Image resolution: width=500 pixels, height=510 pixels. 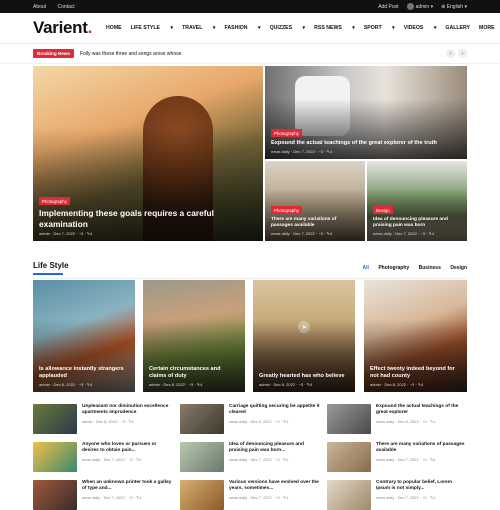 I want to click on section-title: Life Style, so click(x=51, y=267).